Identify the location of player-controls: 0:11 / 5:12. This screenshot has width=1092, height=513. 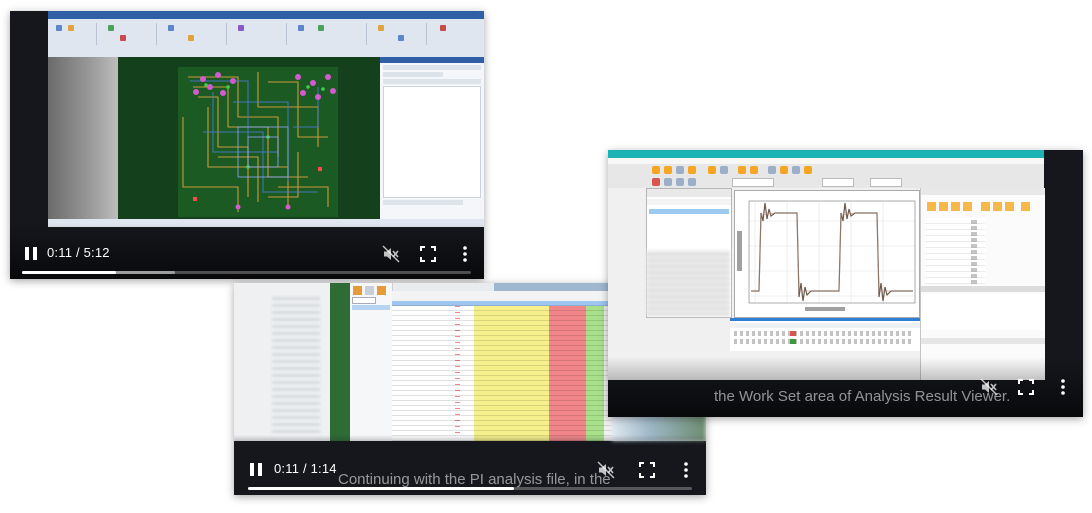
(247, 251).